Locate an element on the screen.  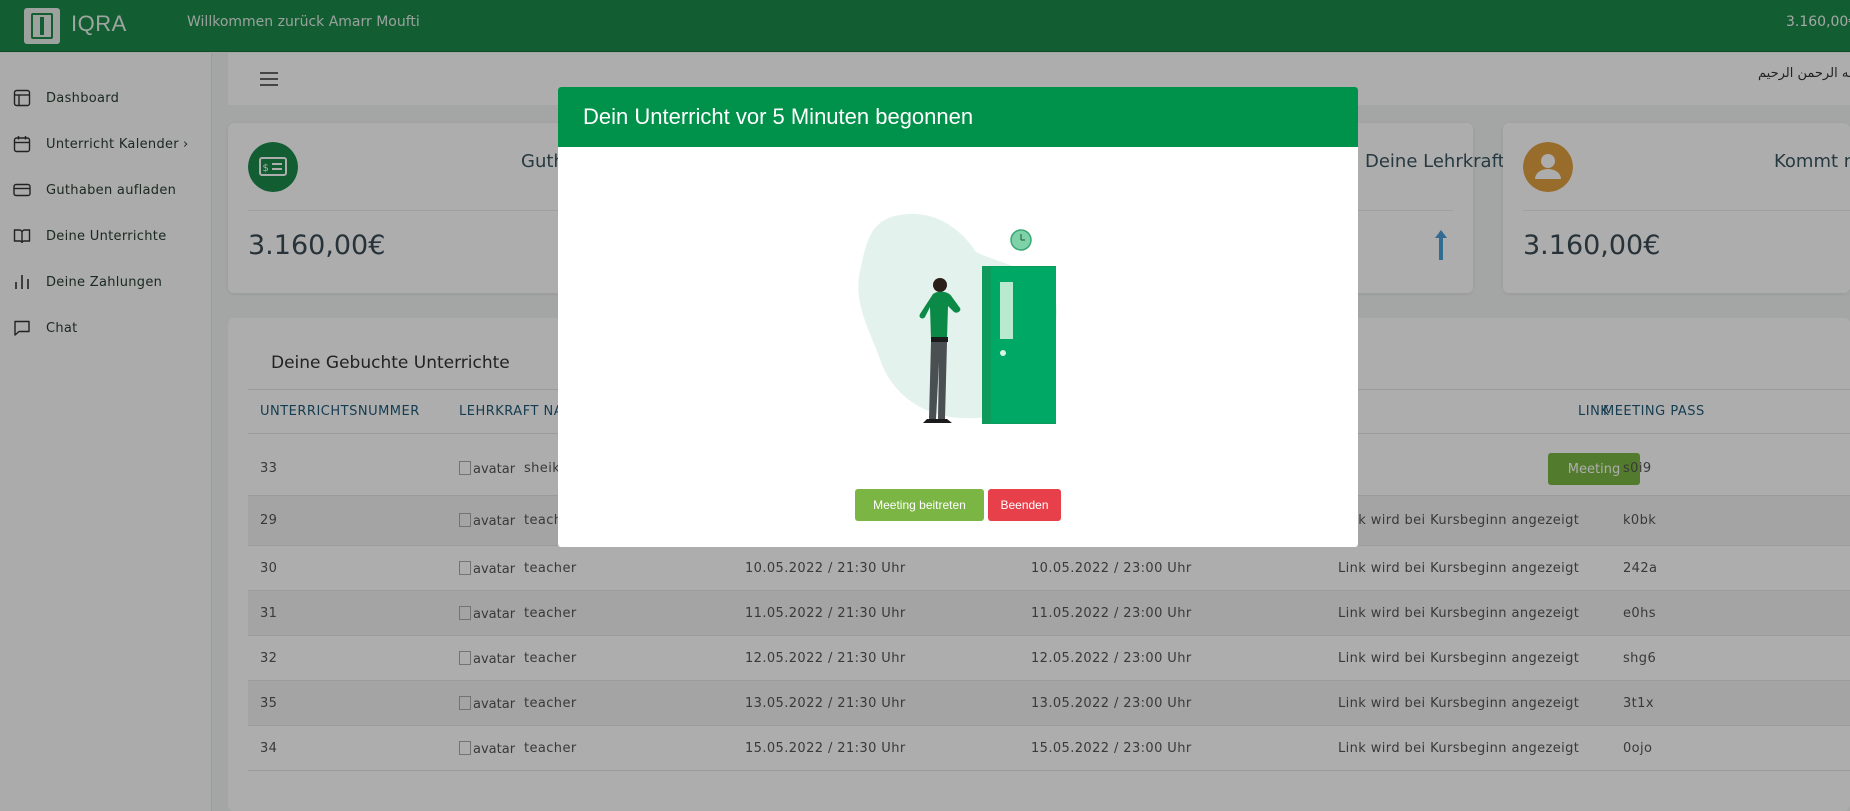
modal-header: Dein Unterricht vor 5 Minuten begonnen is located at coordinates (958, 117).